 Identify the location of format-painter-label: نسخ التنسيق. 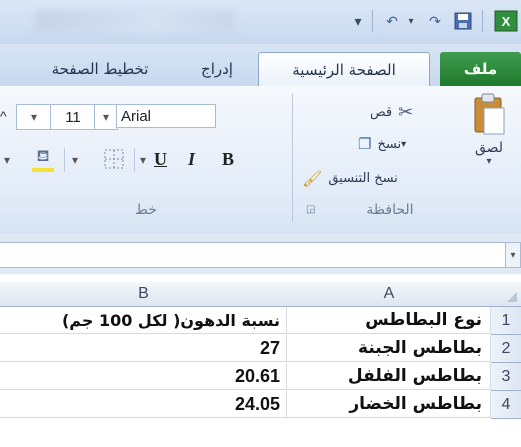
(363, 178).